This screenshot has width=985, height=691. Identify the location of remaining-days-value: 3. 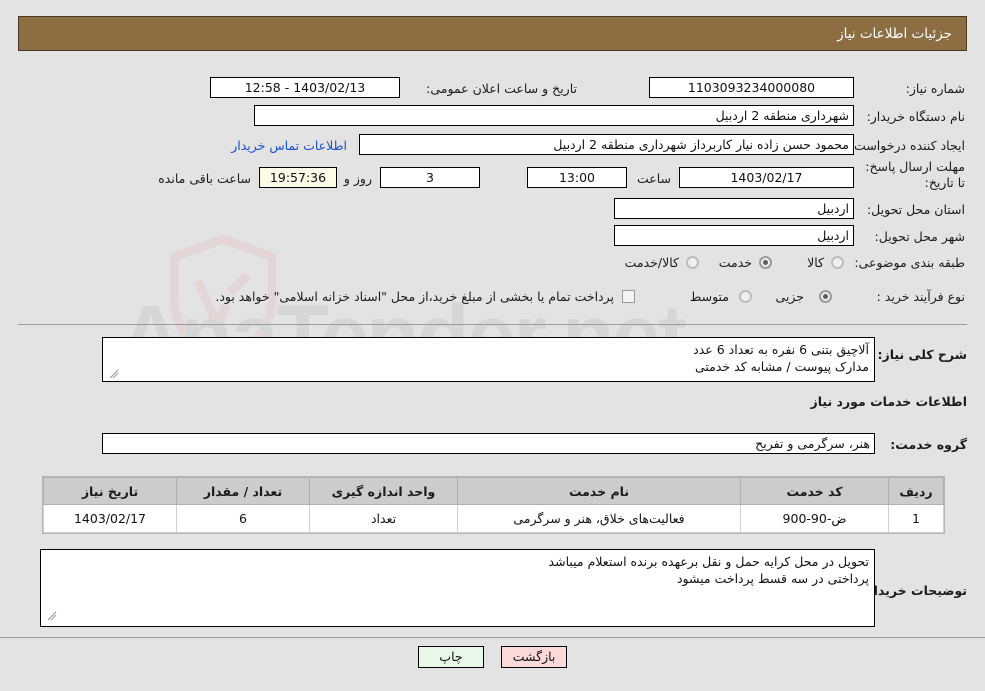
(430, 177).